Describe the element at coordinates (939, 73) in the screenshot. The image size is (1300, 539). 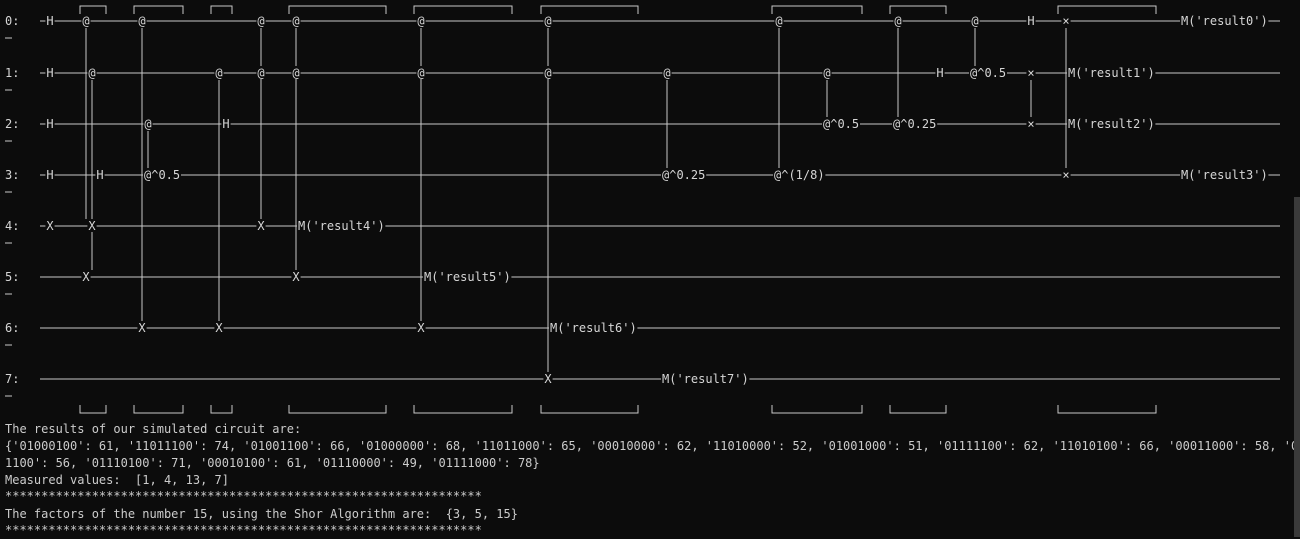
I see `gate-h-41: H` at that location.